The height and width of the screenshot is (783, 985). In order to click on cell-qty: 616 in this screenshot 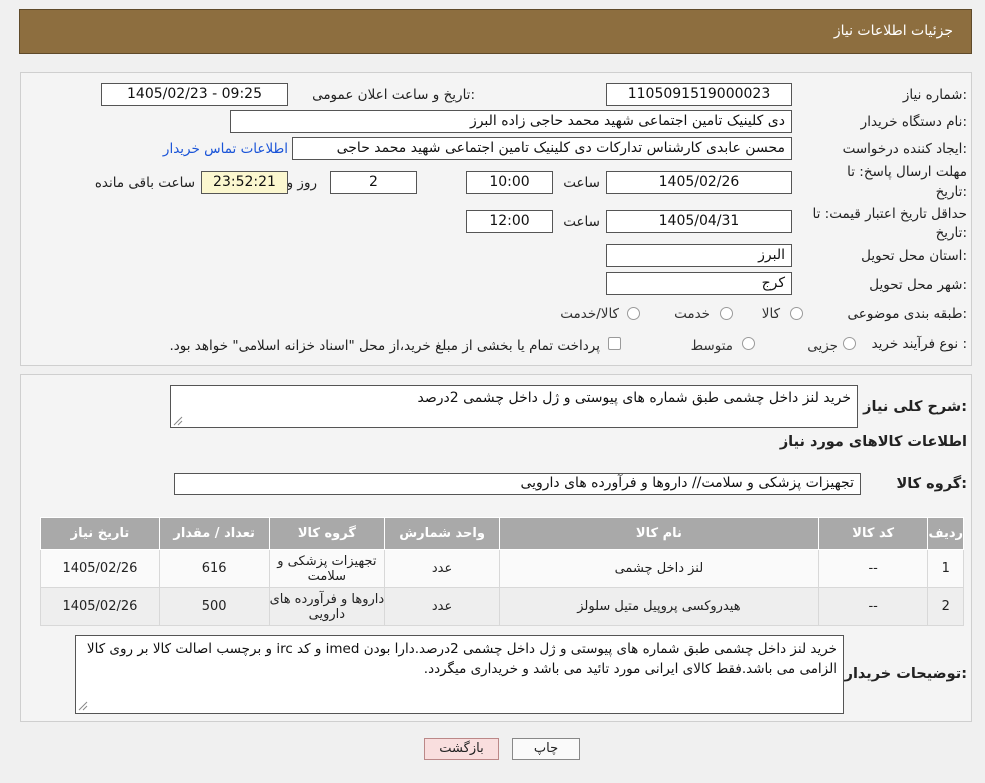, I will do `click(214, 568)`.